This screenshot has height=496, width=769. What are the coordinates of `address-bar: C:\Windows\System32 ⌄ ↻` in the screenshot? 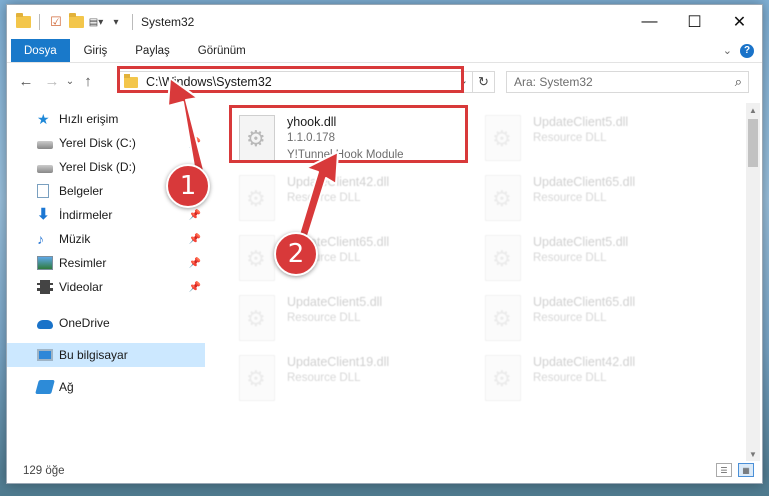 It's located at (306, 82).